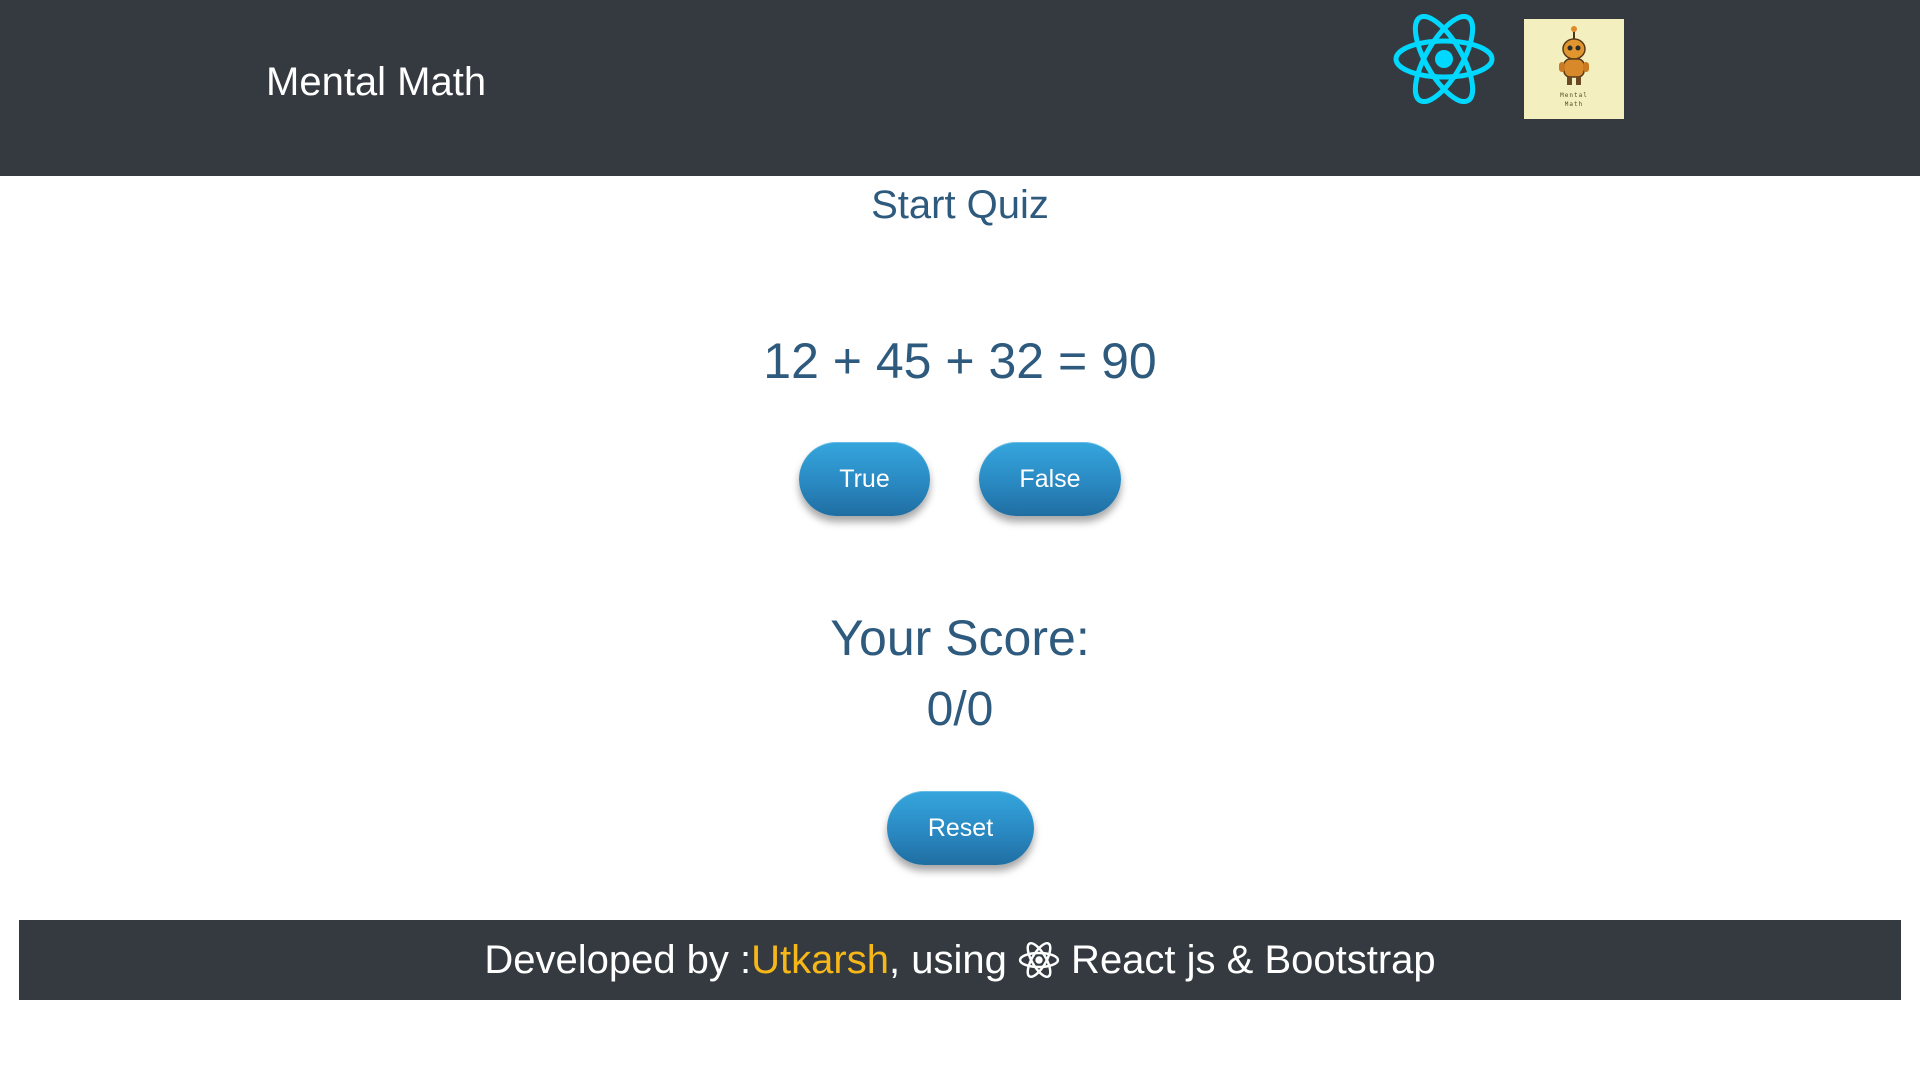  What do you see at coordinates (1574, 104) in the screenshot?
I see `app-logo-text-line2: Math` at bounding box center [1574, 104].